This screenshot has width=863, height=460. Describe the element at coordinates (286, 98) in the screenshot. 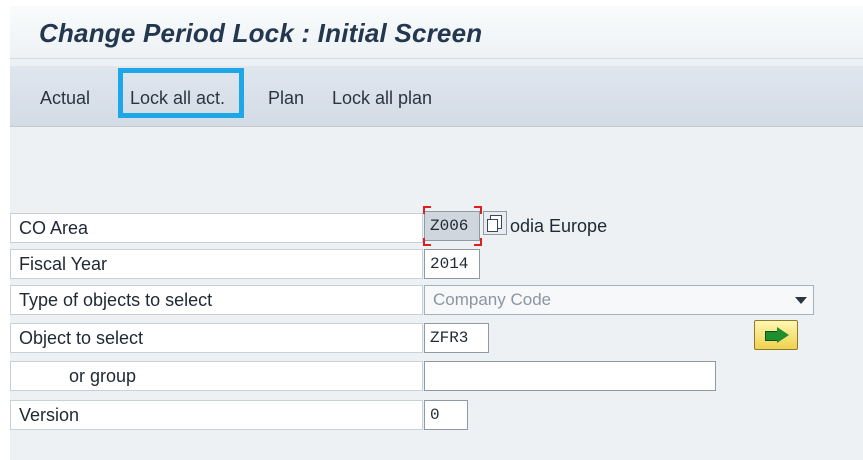

I see `toolbar-plan: Plan` at that location.